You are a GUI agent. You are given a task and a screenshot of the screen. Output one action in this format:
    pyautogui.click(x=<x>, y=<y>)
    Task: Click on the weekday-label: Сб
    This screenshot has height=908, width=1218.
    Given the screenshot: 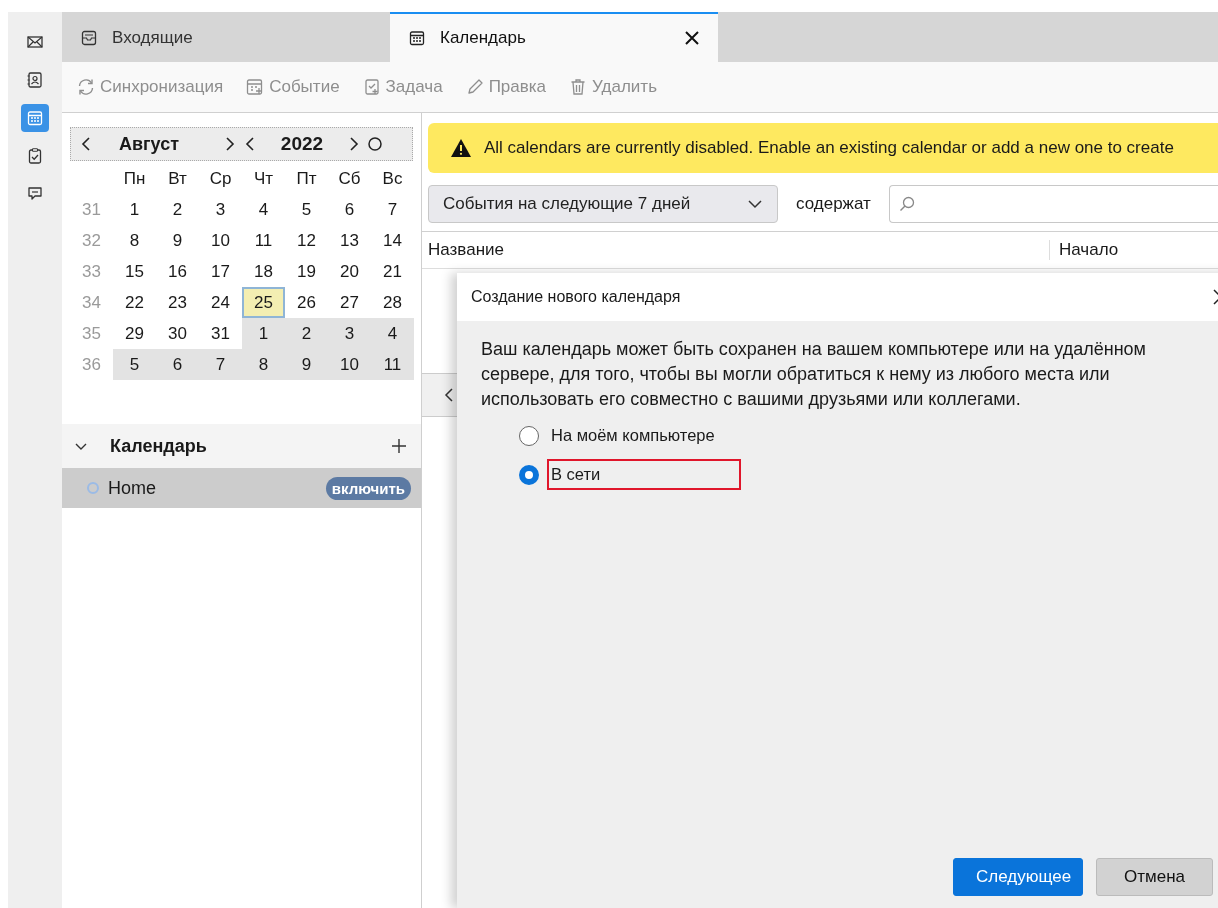 What is the action you would take?
    pyautogui.click(x=349, y=178)
    